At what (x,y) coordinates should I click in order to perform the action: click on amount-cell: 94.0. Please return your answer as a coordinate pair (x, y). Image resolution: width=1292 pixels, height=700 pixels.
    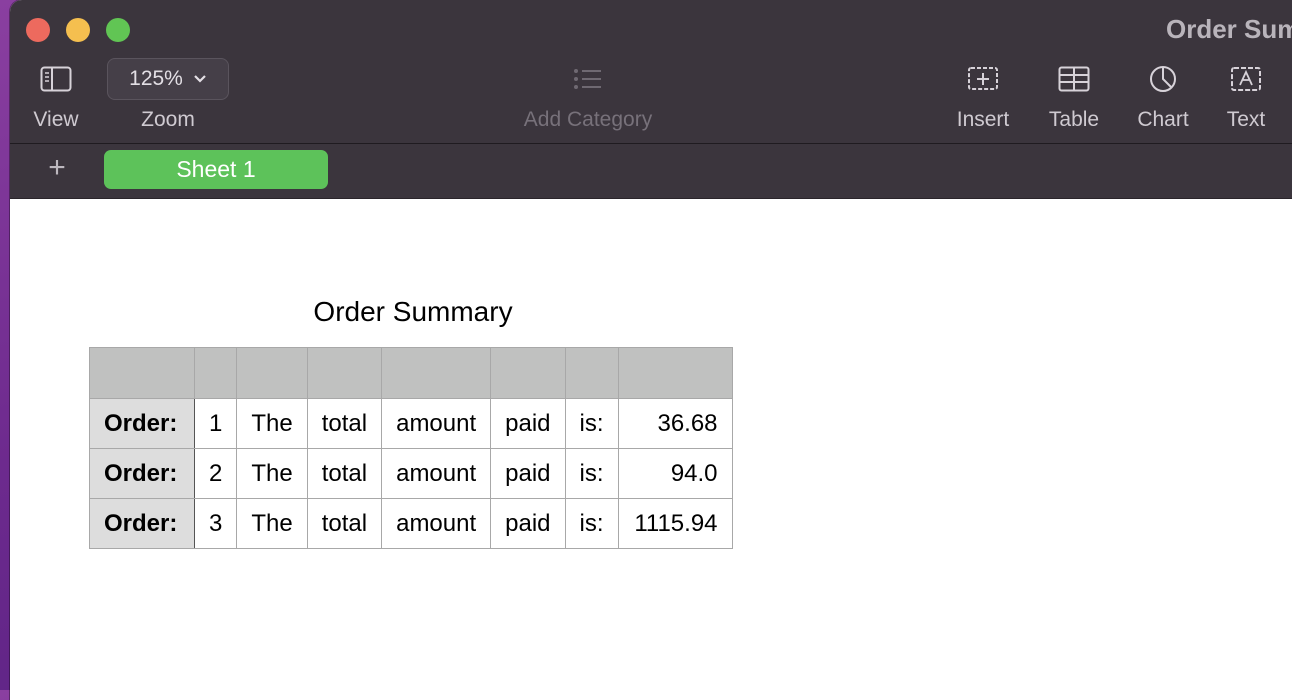
    Looking at the image, I should click on (675, 473).